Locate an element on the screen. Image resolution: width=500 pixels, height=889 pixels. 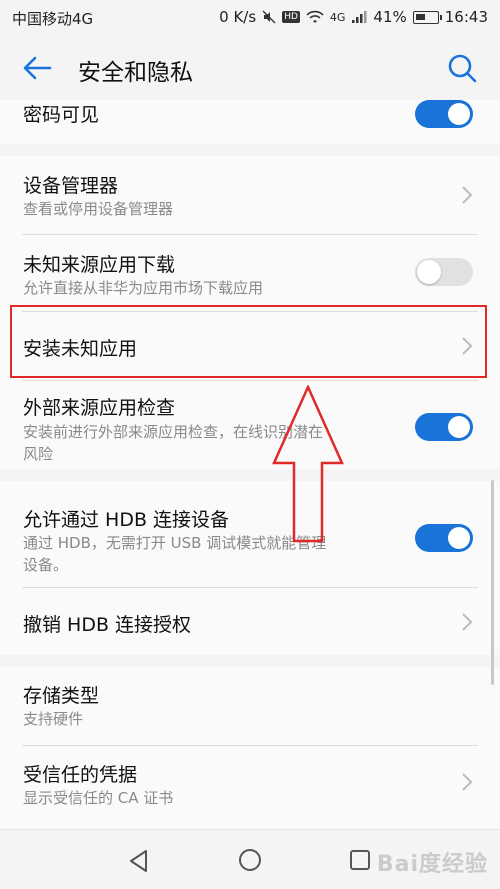
row-subtitle-line2: 风险 is located at coordinates (38, 454).